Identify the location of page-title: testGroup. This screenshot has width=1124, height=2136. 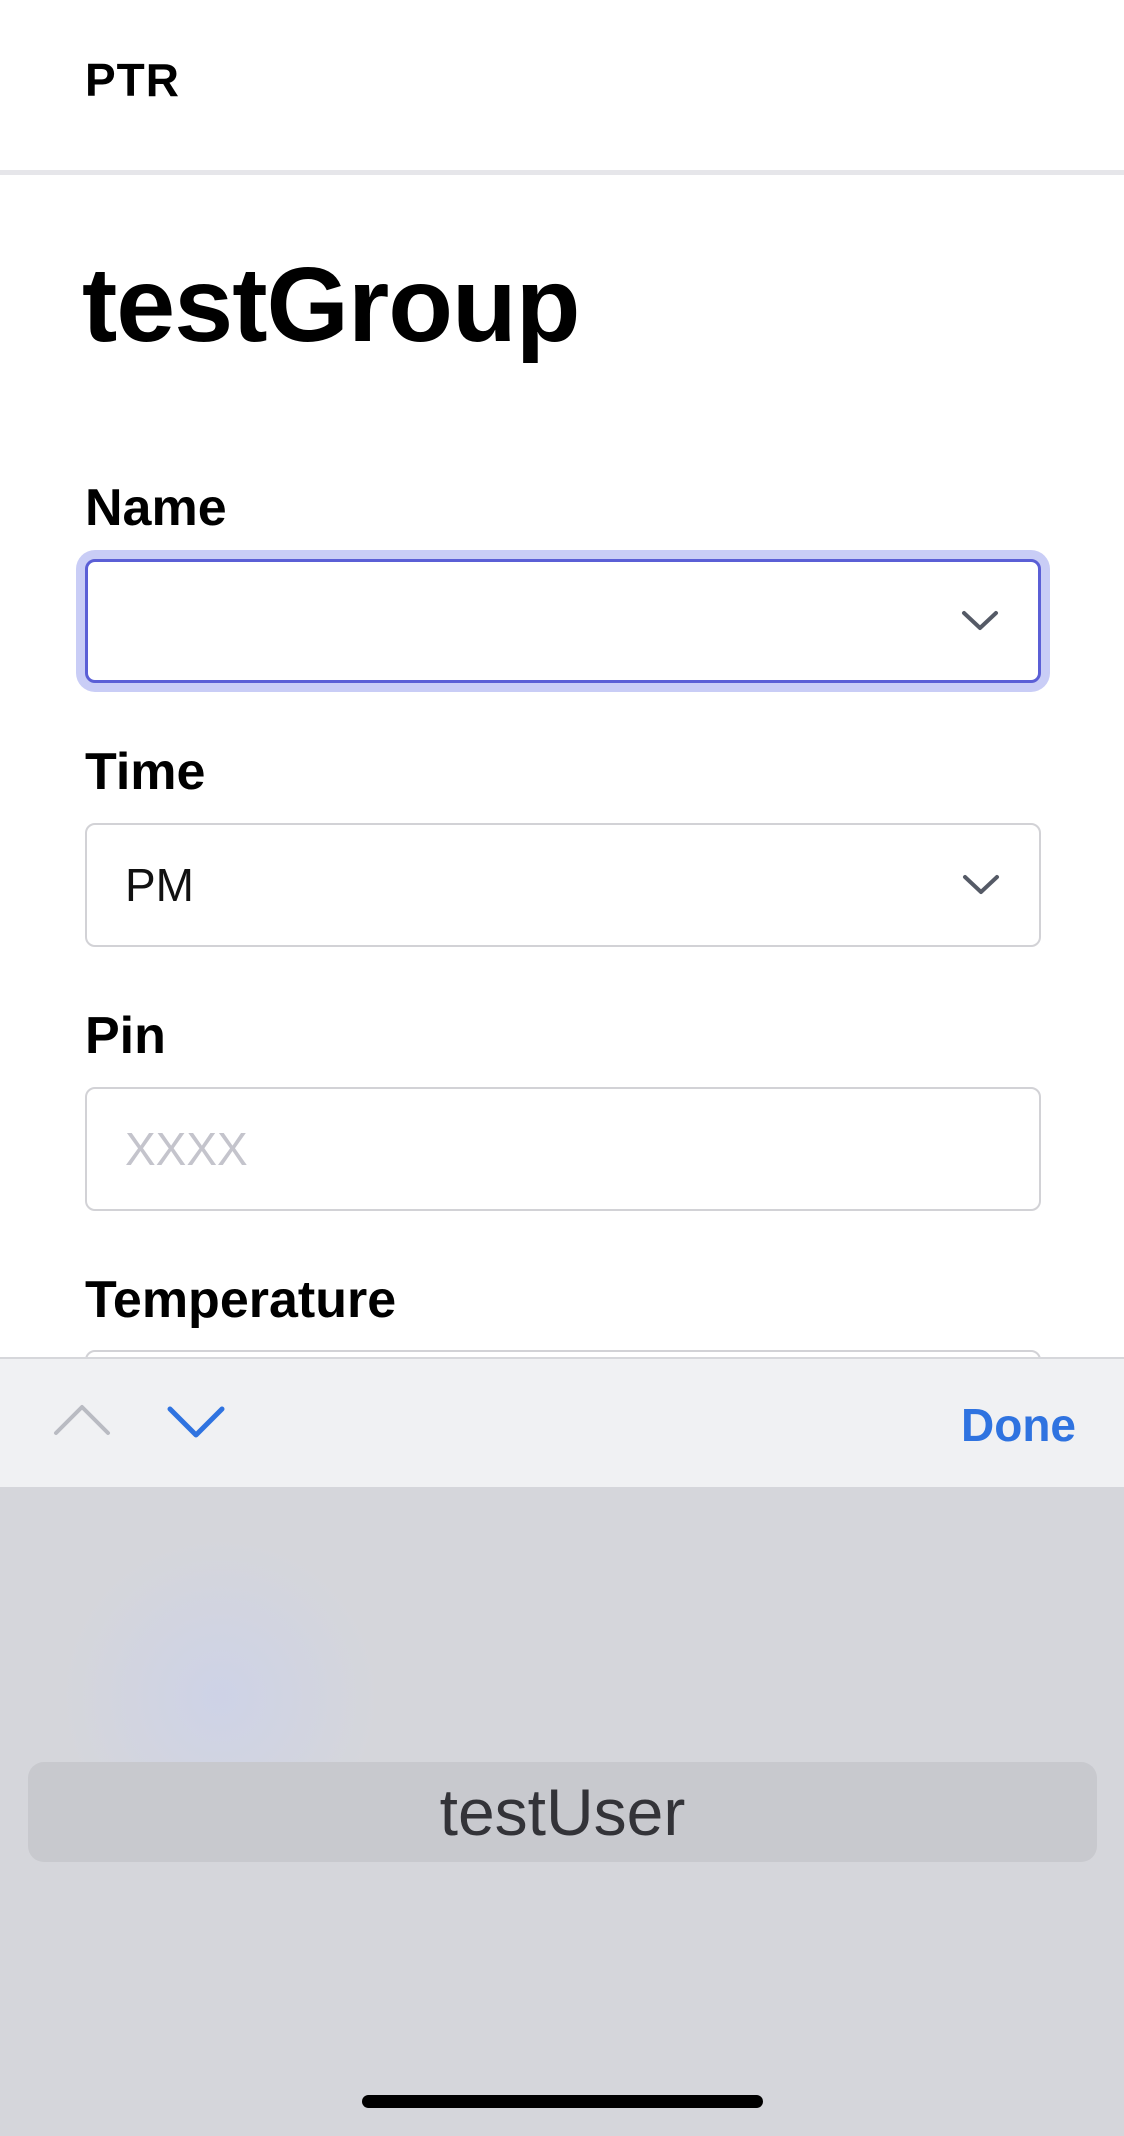
(331, 305).